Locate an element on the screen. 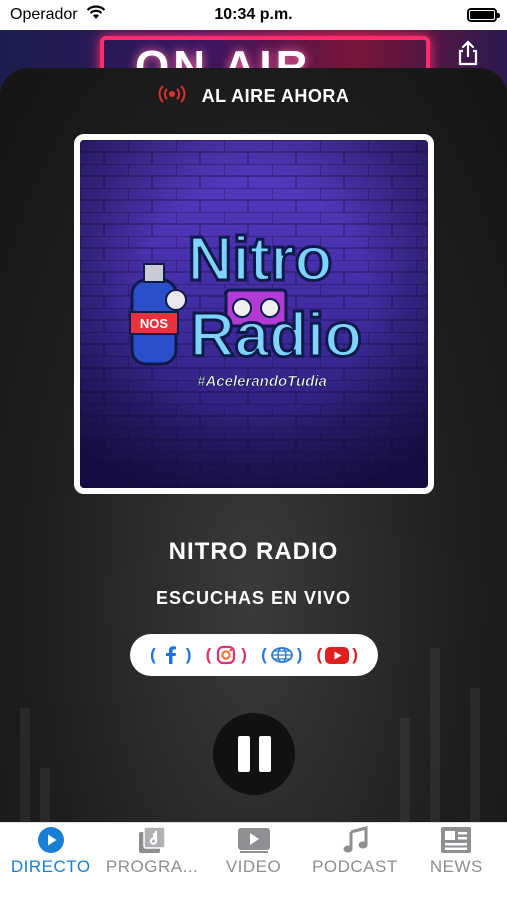  live-label: AL AIRE AHORA is located at coordinates (275, 95).